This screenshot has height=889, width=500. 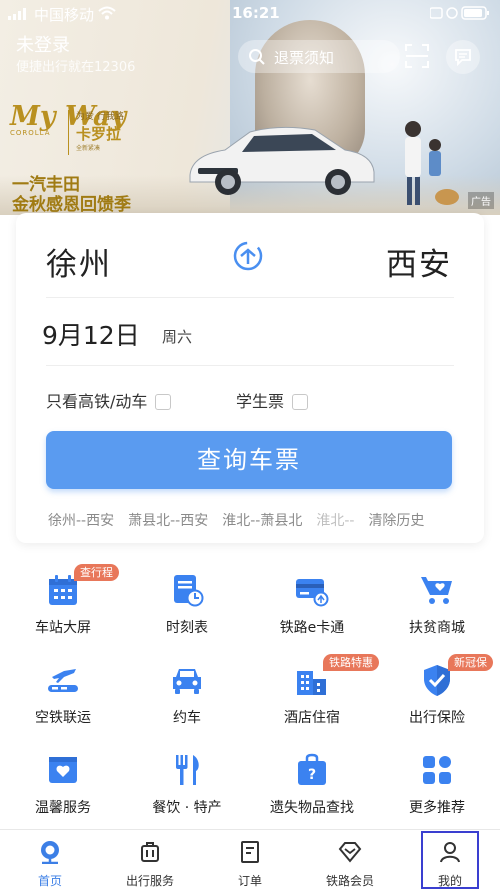 I want to click on service-label: 出行保险, so click(x=437, y=718).